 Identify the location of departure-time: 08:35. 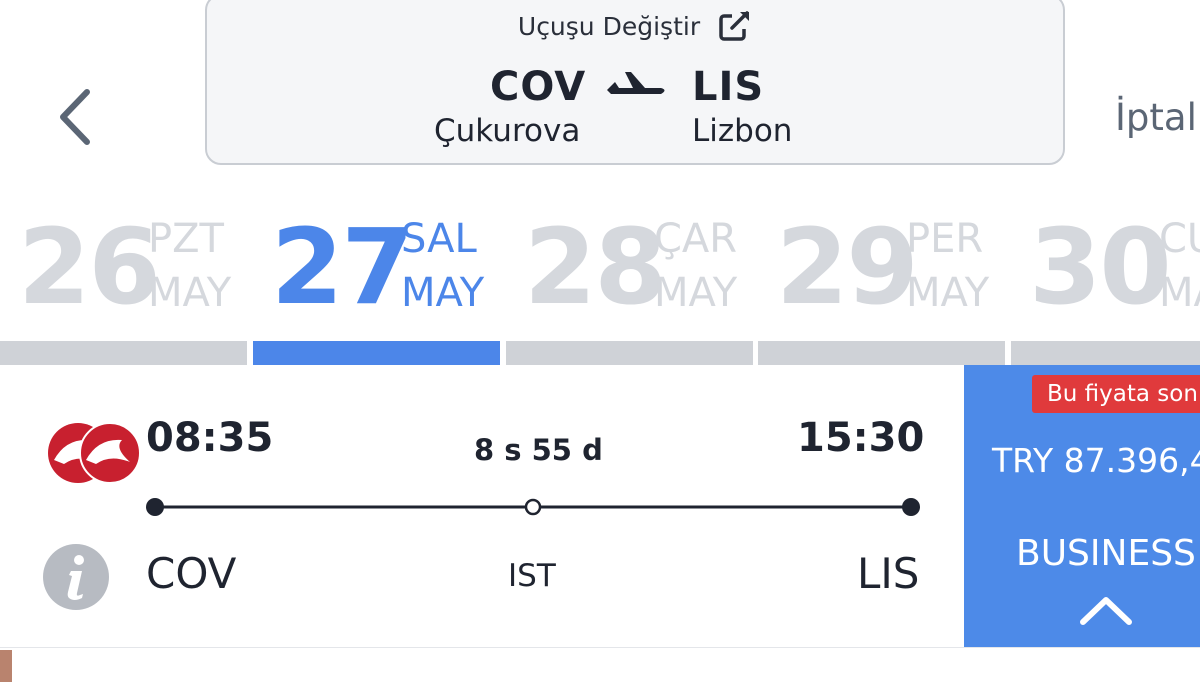
(210, 438).